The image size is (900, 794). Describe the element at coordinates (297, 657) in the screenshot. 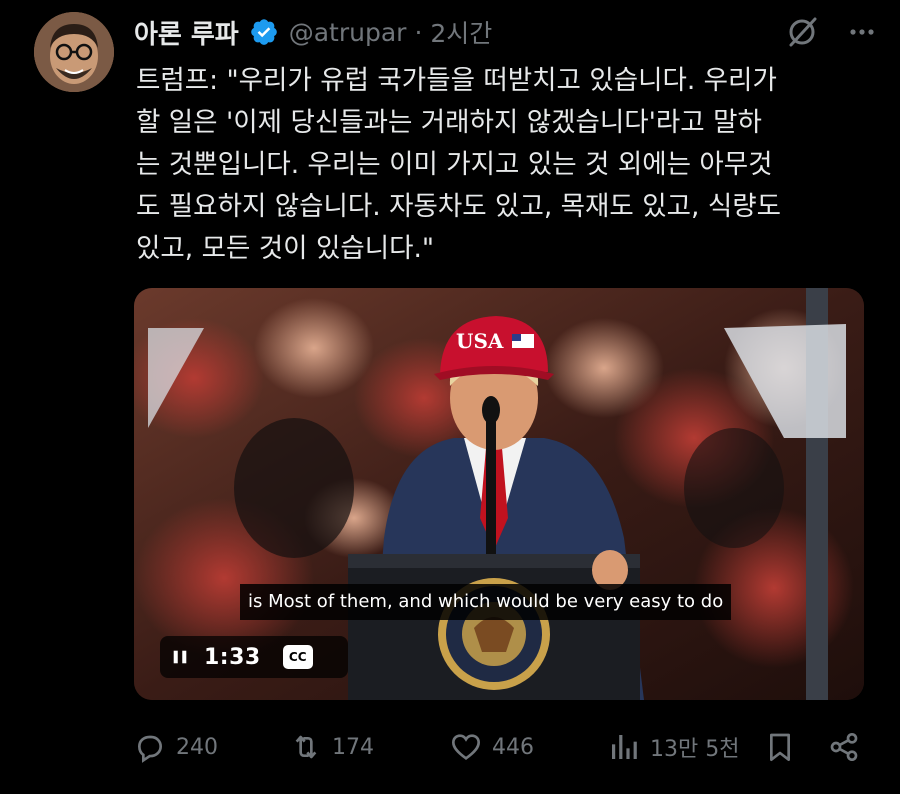

I see `closed-captions-icon: CC` at that location.